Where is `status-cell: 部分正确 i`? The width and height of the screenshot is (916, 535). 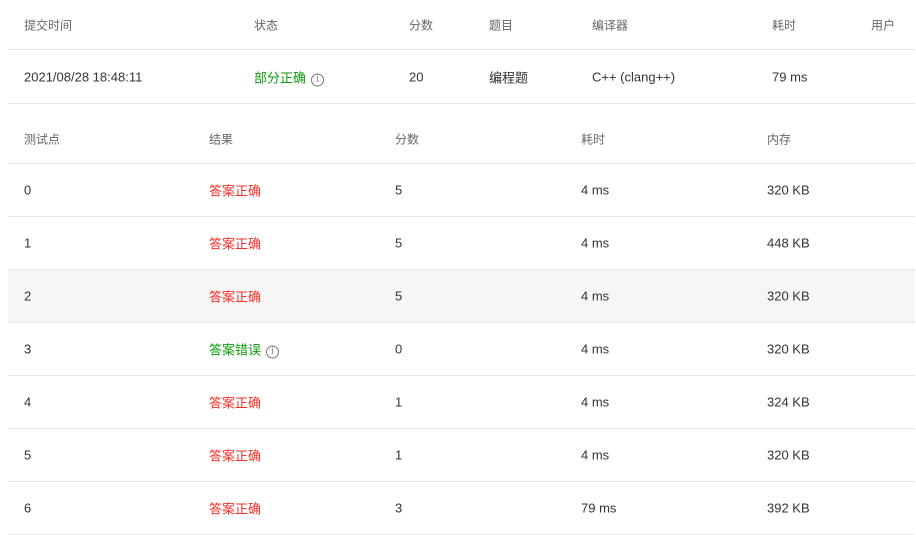 status-cell: 部分正确 i is located at coordinates (289, 76).